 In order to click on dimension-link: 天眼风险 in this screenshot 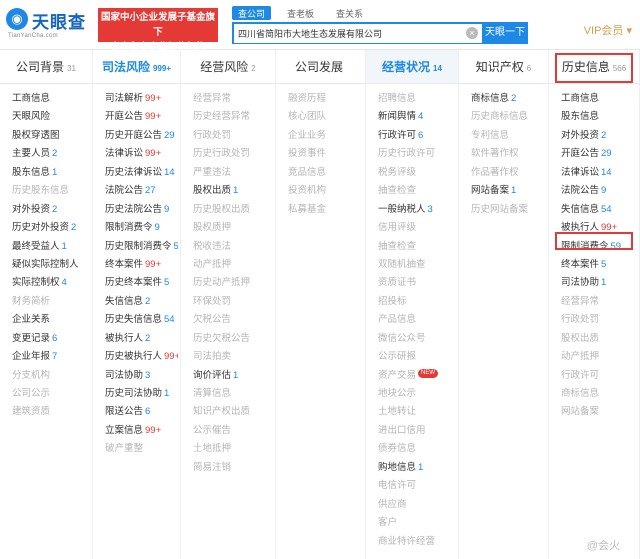, I will do `click(51, 117)`.